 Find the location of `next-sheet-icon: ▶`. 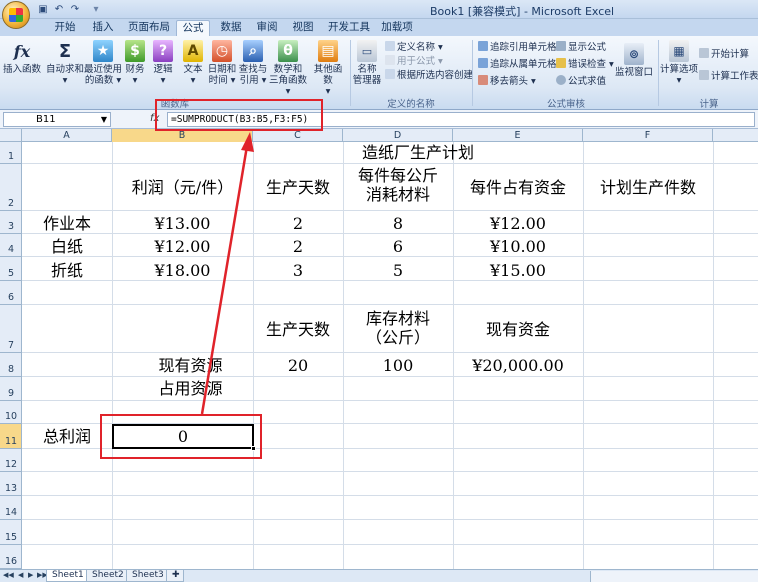

next-sheet-icon: ▶ is located at coordinates (30, 575).